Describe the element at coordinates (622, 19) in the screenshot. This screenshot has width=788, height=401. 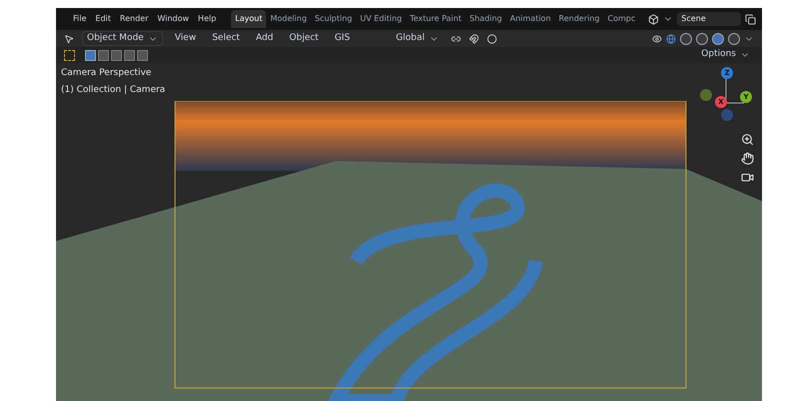
I see `workspace-tab: Compc` at that location.